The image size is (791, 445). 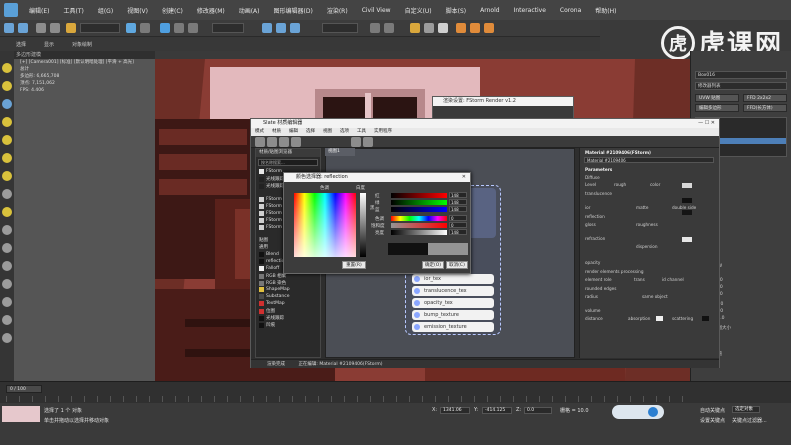 What do you see at coordinates (7, 122) in the screenshot?
I see `tool-helper-icon` at bounding box center [7, 122].